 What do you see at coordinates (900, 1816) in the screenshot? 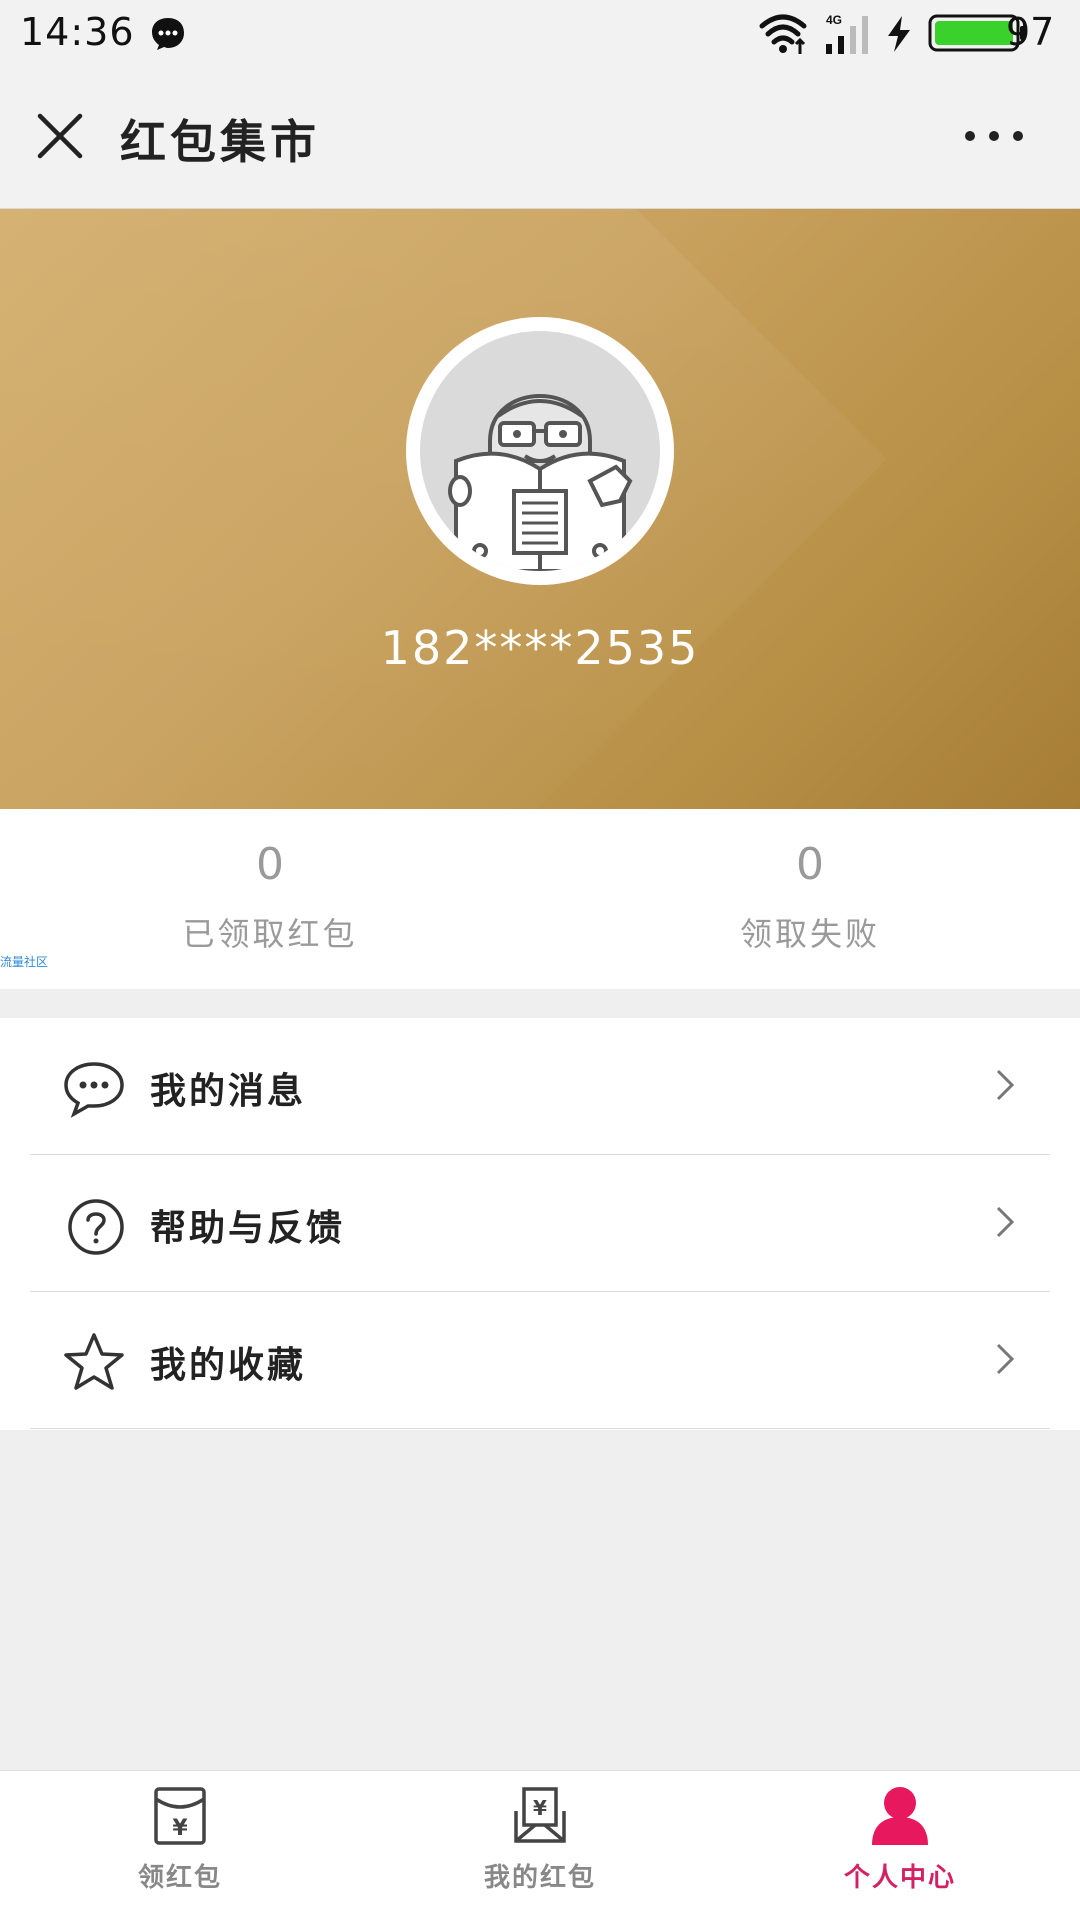
I see `user-icon` at bounding box center [900, 1816].